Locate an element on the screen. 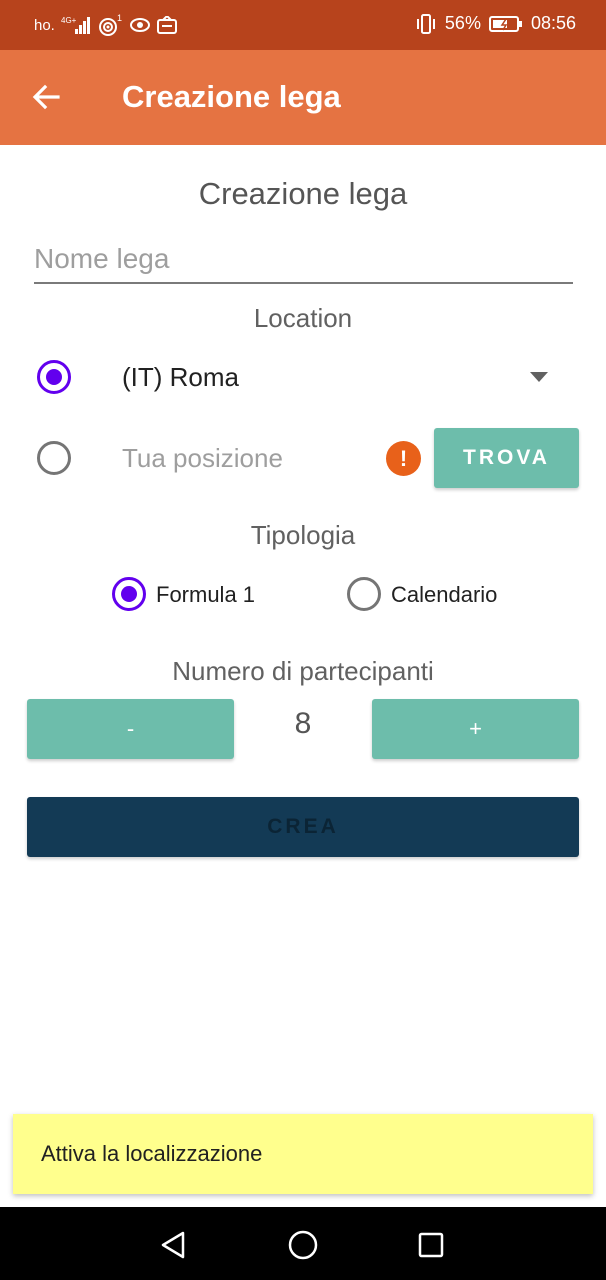  dropdown-arrow-icon is located at coordinates (539, 377).